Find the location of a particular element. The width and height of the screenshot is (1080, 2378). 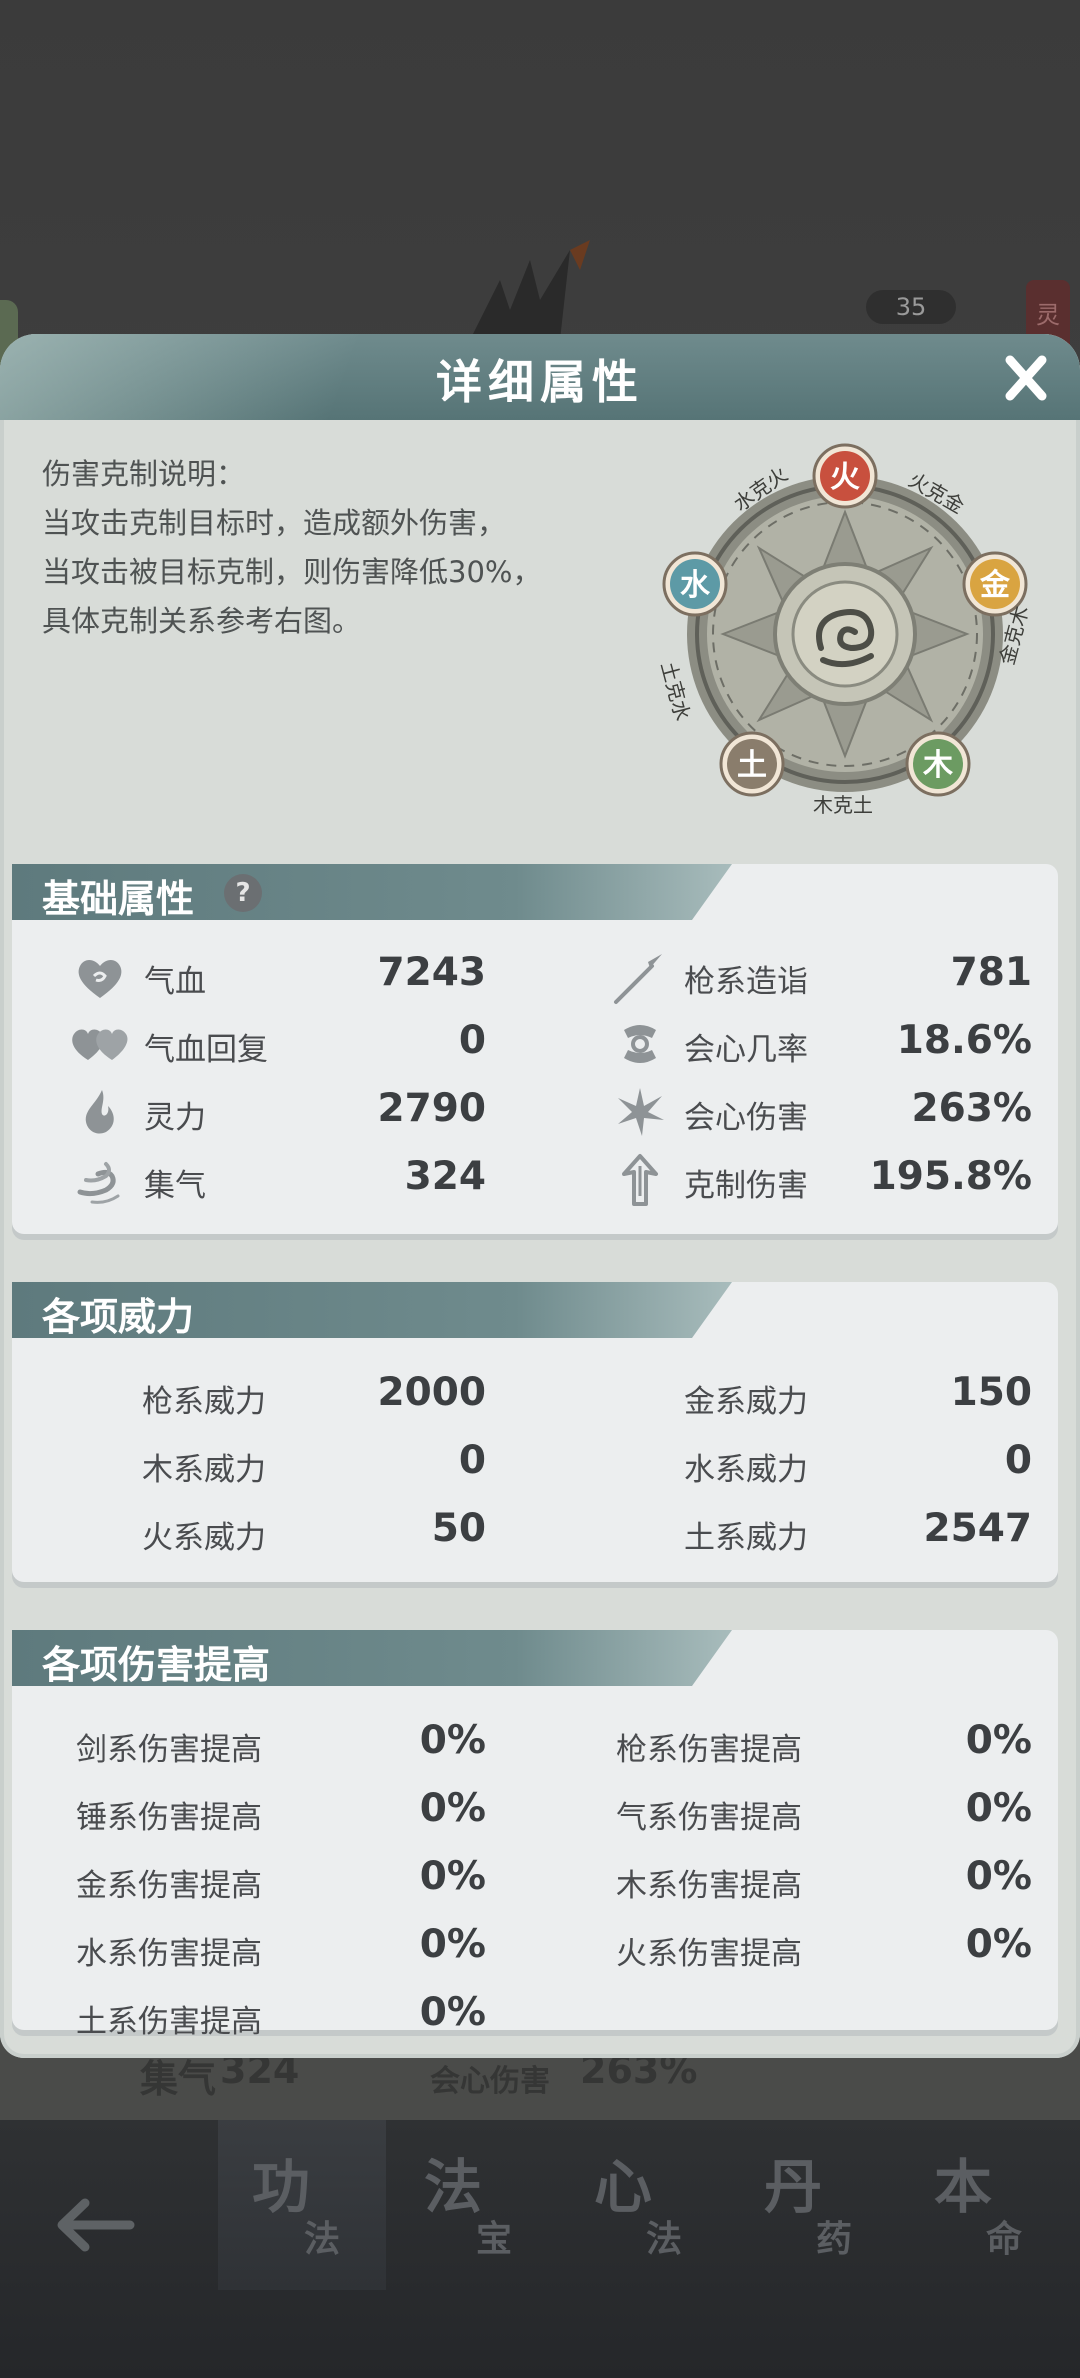

panel-header: 详细属性 is located at coordinates (540, 377).